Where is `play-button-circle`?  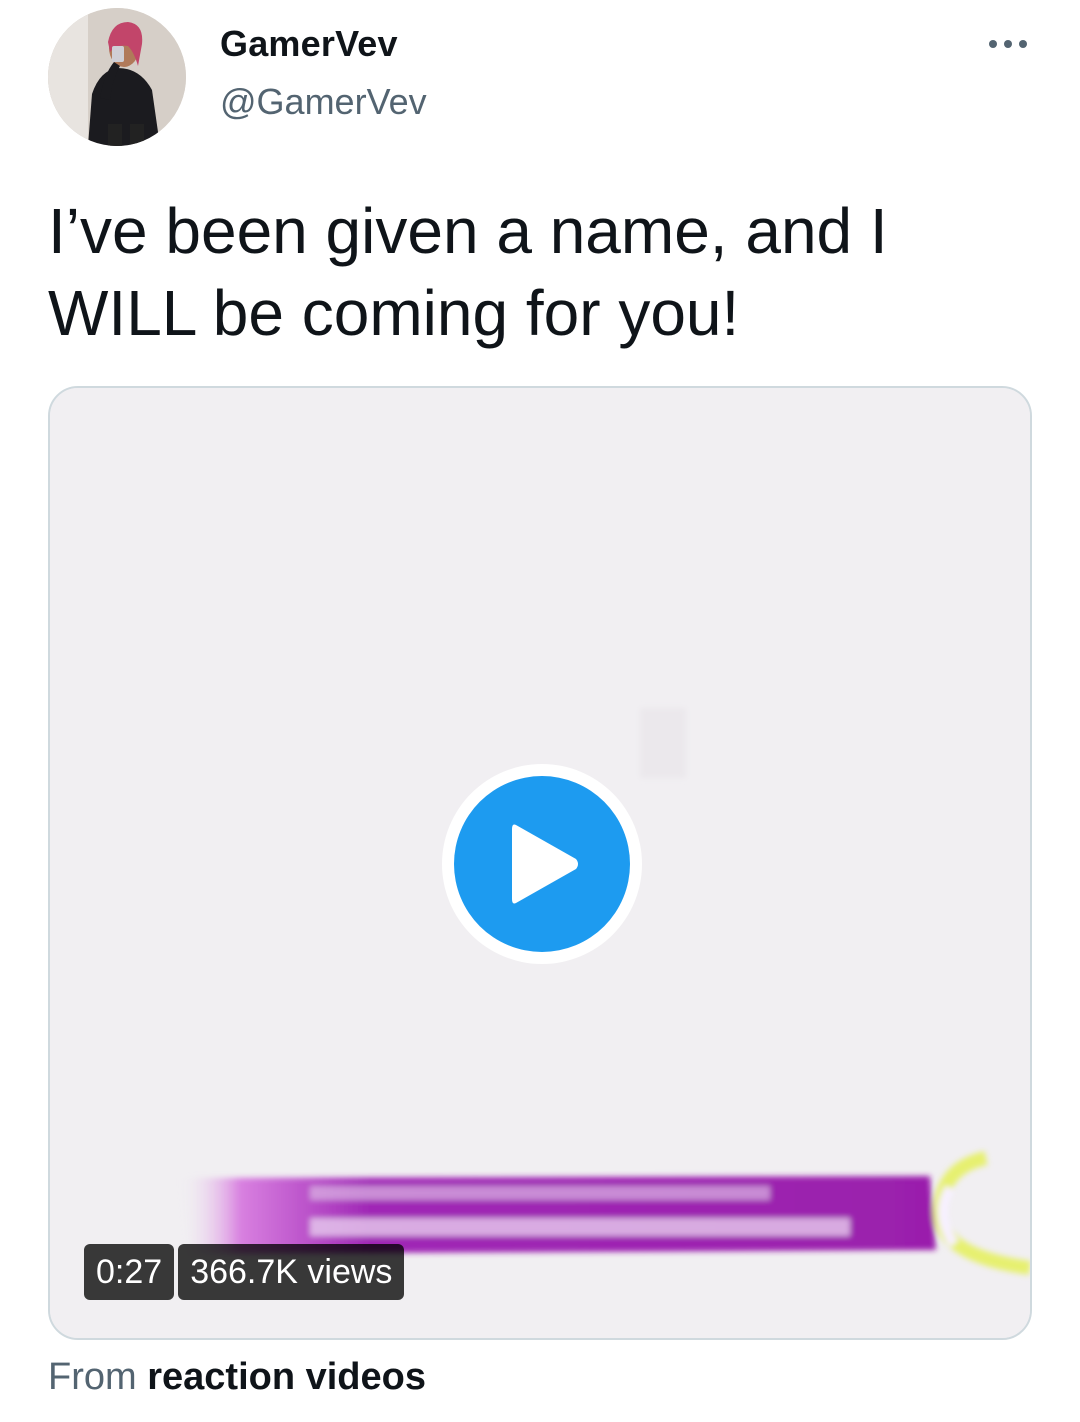 play-button-circle is located at coordinates (542, 864).